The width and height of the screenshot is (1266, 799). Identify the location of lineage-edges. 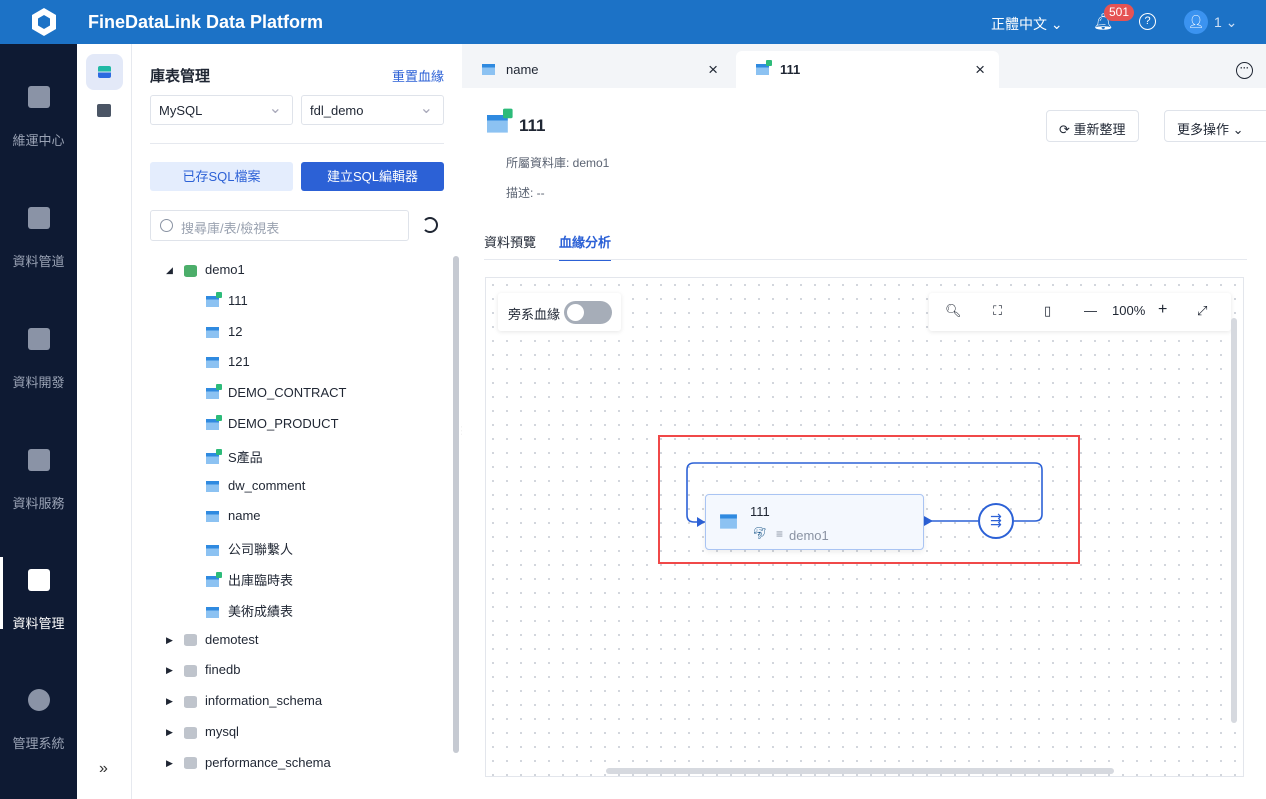
(864, 494).